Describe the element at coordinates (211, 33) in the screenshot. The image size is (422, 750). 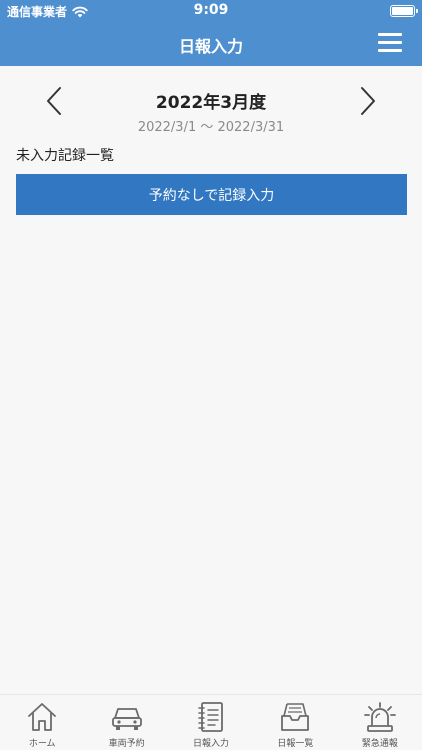
I see `nav-header: 通信事業者 9:09 日報入力` at that location.